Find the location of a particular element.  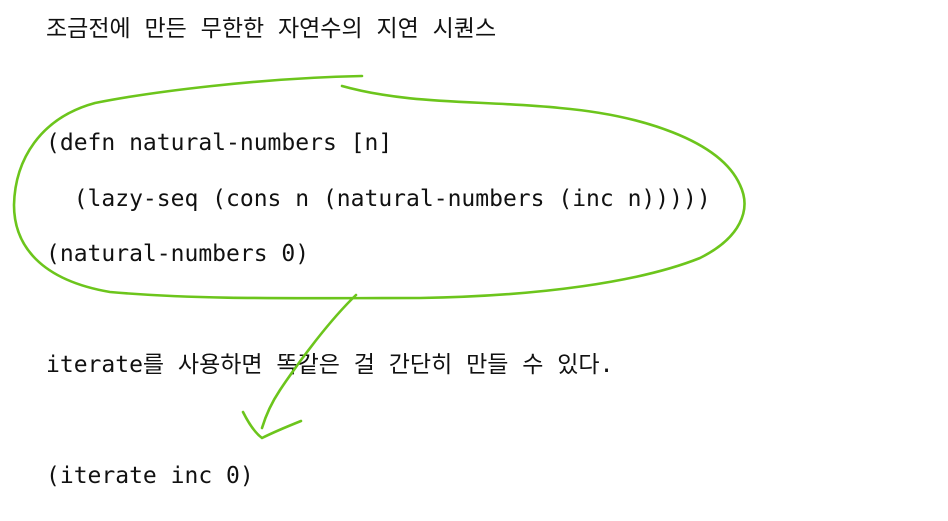

code-line-iterate: (iterate inc 0) is located at coordinates (150, 476).